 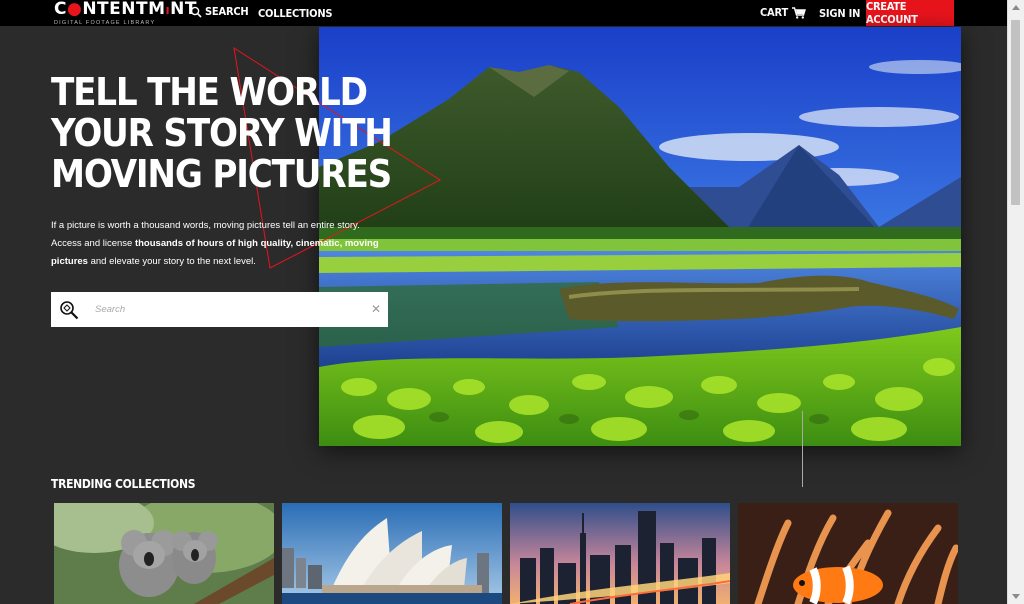 I want to click on nav-search-link: SEARCH, so click(x=219, y=11).